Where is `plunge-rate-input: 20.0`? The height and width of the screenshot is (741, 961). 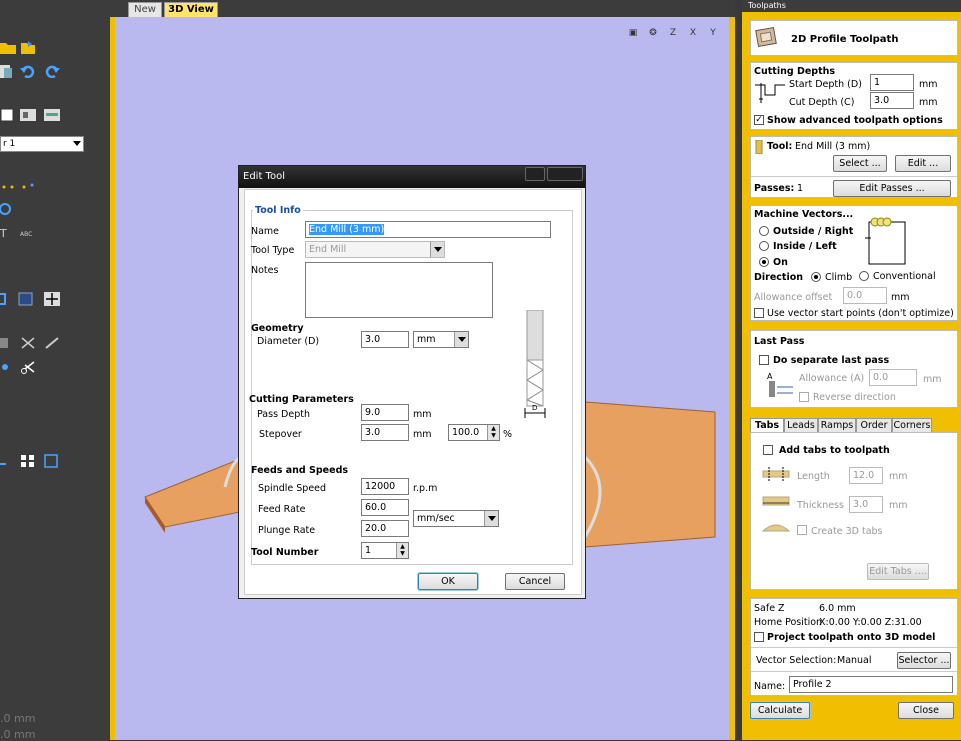
plunge-rate-input: 20.0 is located at coordinates (385, 528).